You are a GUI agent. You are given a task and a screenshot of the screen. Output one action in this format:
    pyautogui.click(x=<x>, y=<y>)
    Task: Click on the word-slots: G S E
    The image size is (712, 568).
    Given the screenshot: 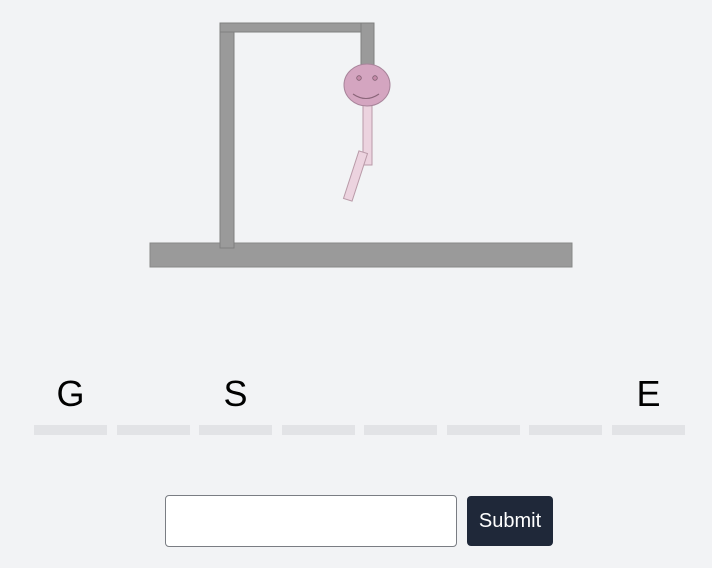 What is the action you would take?
    pyautogui.click(x=360, y=404)
    